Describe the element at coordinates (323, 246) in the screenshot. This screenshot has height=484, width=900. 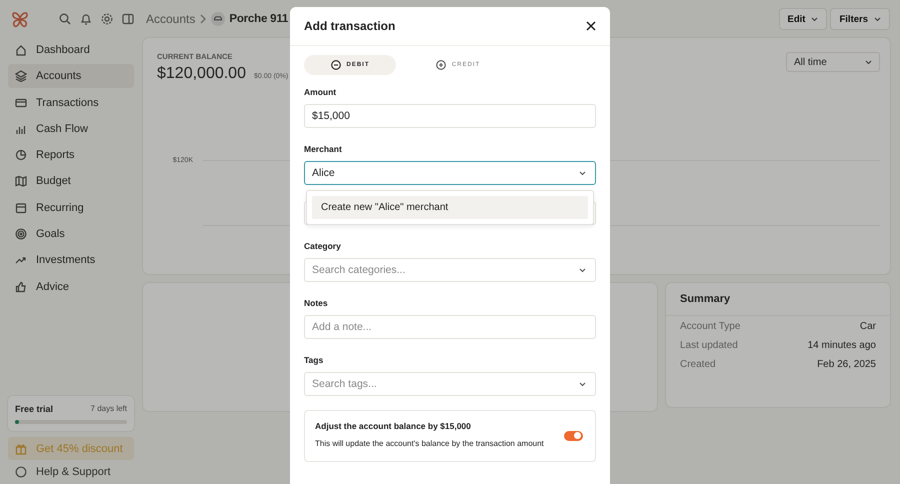
I see `field-label: Category` at that location.